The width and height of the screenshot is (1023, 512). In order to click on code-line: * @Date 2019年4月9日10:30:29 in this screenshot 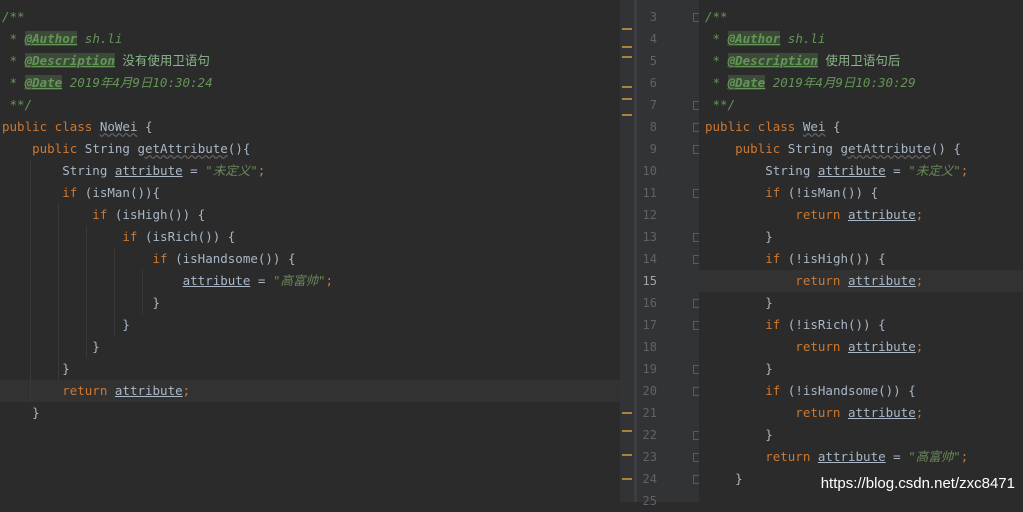, I will do `click(861, 83)`.